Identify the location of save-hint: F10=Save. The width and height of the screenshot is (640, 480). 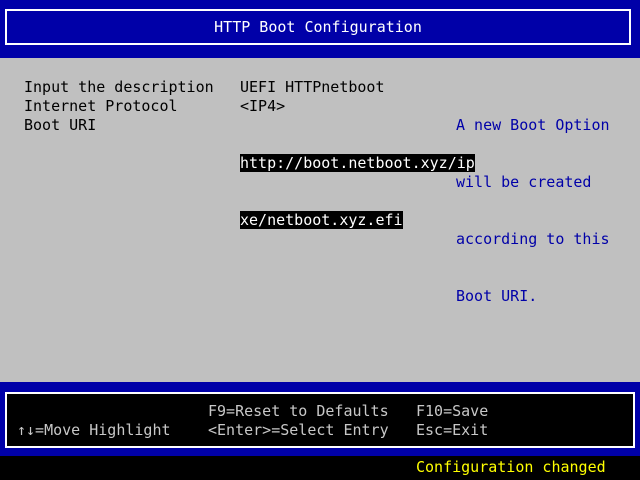
(452, 411).